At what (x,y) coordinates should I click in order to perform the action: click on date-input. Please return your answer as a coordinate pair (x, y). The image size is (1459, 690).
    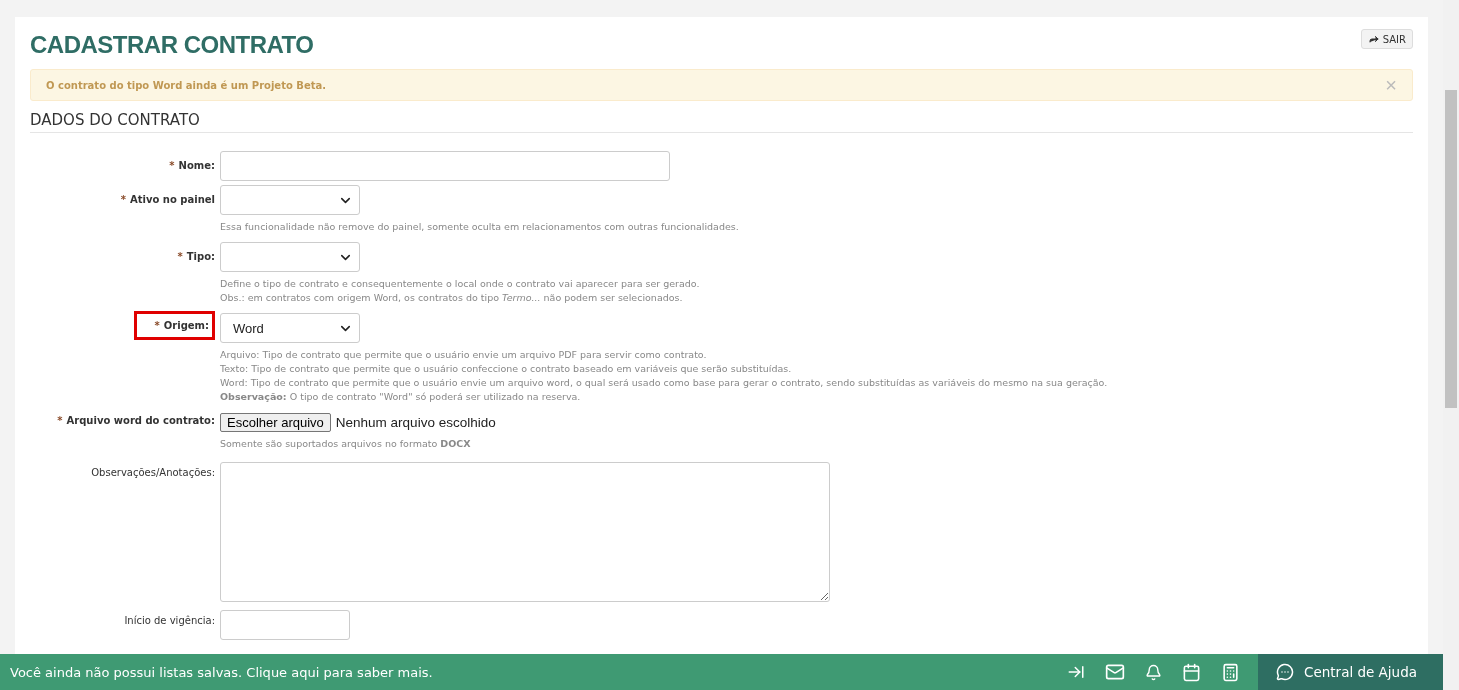
    Looking at the image, I should click on (285, 625).